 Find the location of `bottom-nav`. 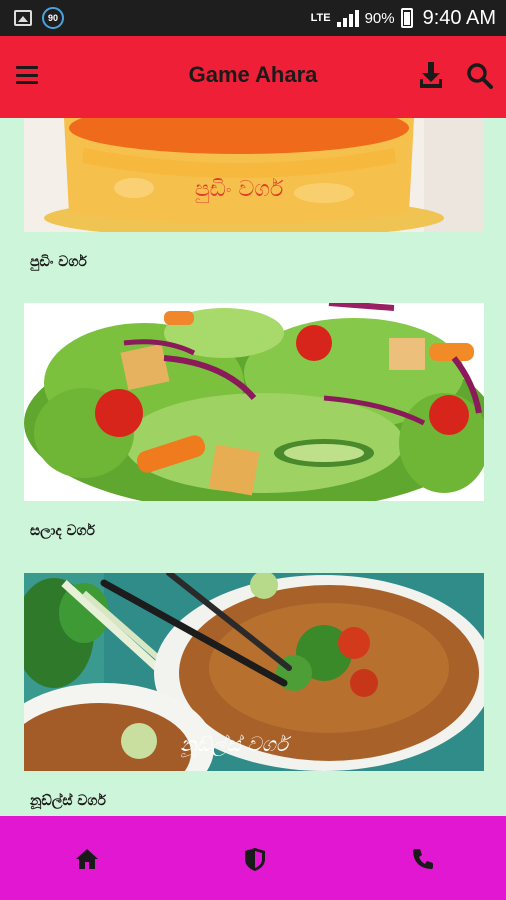

bottom-nav is located at coordinates (253, 858).